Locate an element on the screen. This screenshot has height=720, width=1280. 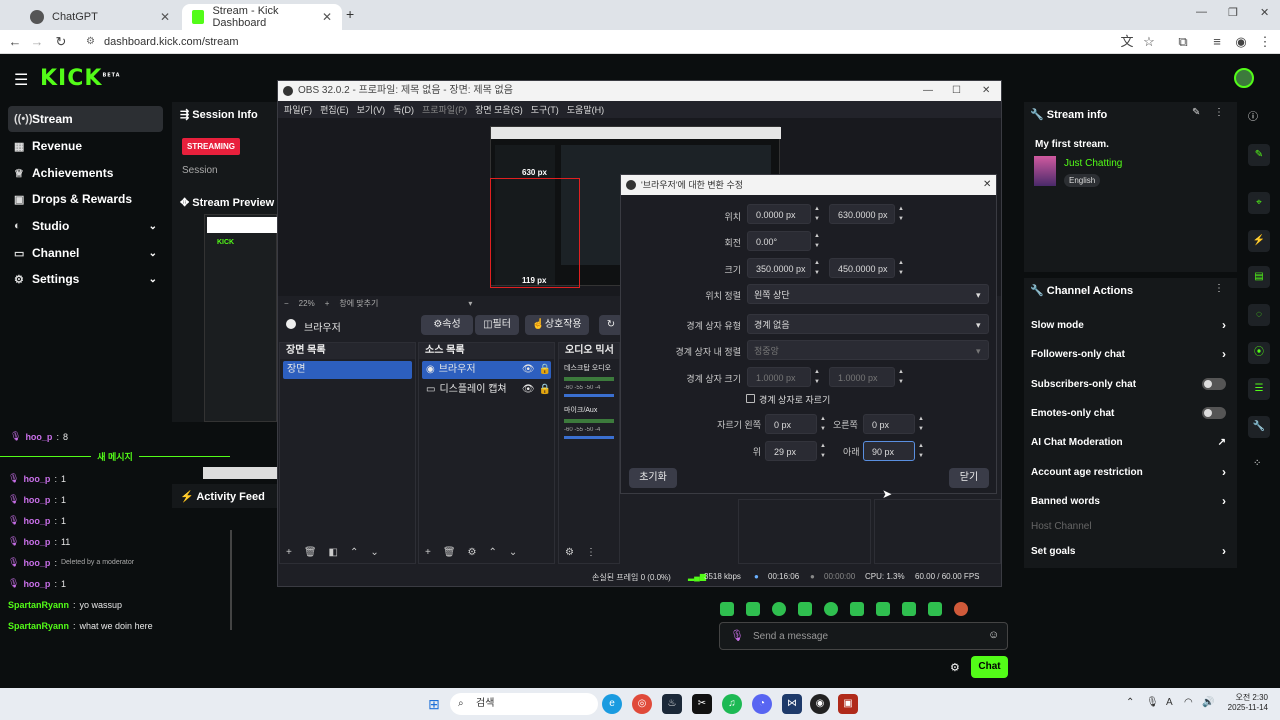
filters-button: ◫필터 is located at coordinates (497, 325).